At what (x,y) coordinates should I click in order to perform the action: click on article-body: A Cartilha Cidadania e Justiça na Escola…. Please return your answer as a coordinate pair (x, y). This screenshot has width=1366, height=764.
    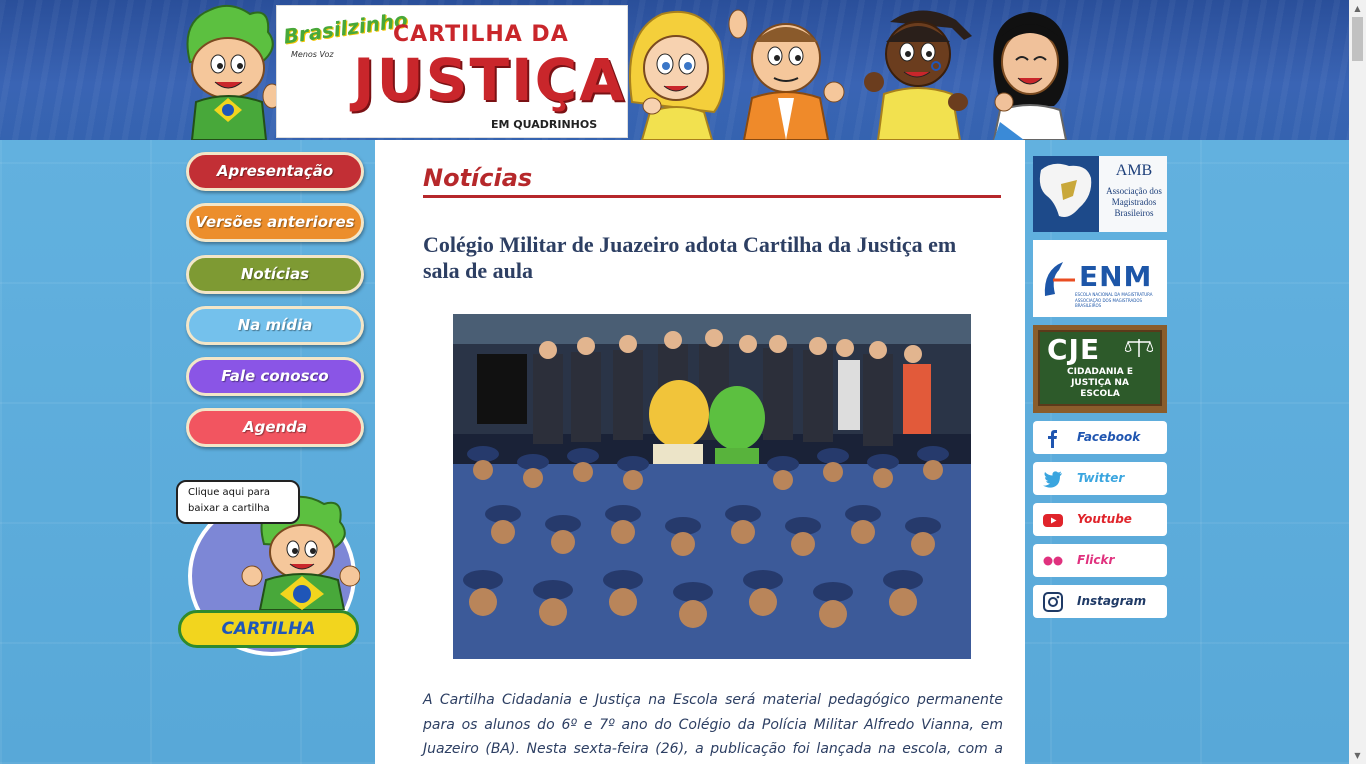
    Looking at the image, I should click on (713, 724).